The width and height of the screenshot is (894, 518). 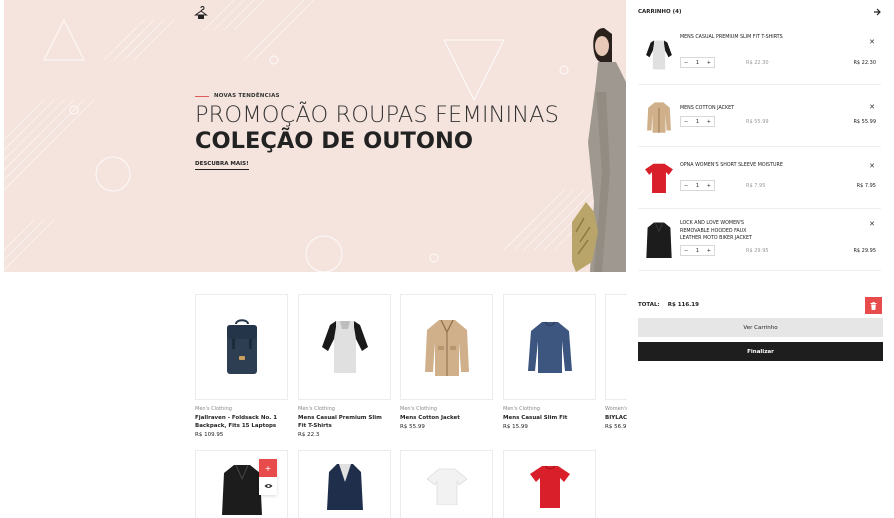 What do you see at coordinates (247, 96) in the screenshot?
I see `hero-subtitle-text: NOVAS TENDÊNCIAS` at bounding box center [247, 96].